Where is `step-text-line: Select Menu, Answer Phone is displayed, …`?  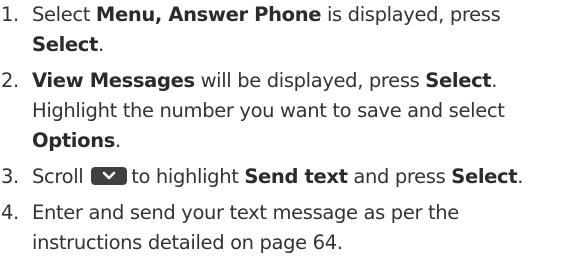 step-text-line: Select Menu, Answer Phone is displayed, … is located at coordinates (266, 14).